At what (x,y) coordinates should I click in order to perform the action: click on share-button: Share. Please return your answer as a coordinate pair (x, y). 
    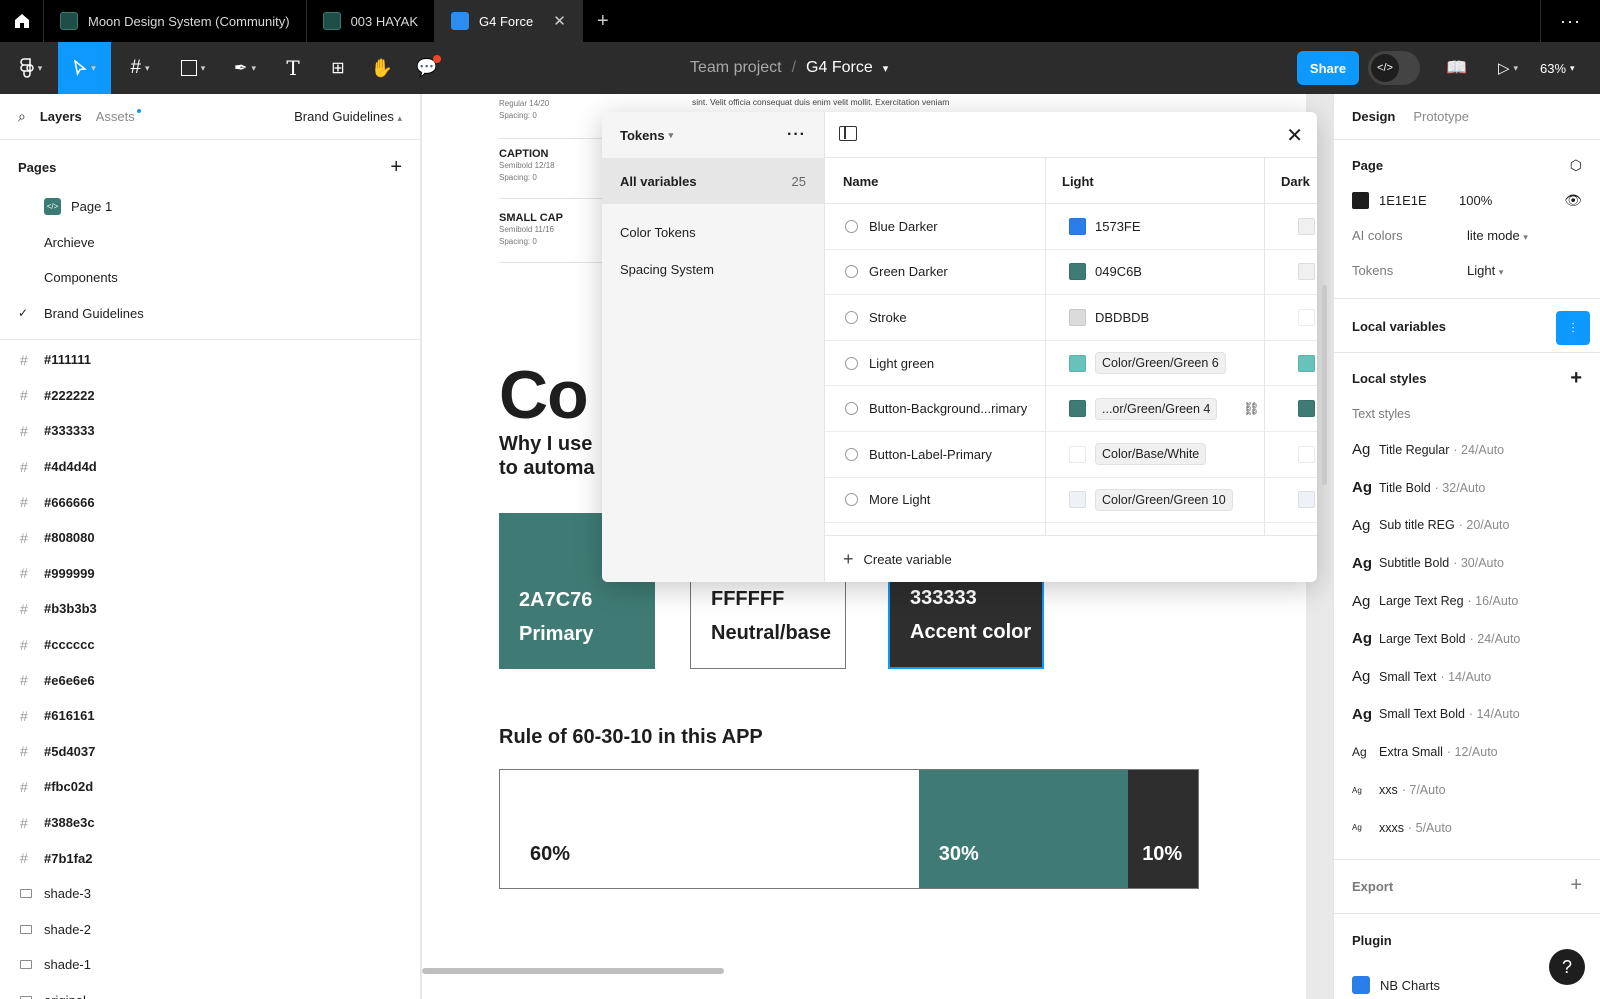
    Looking at the image, I should click on (1328, 68).